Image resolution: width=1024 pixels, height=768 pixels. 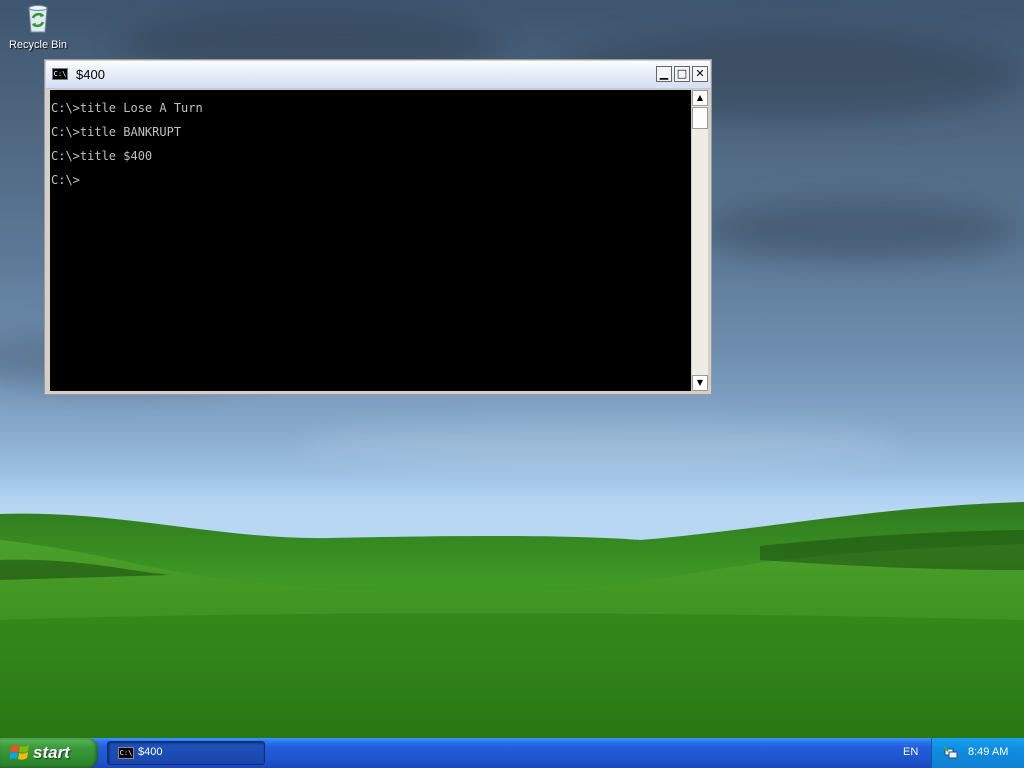 I want to click on desktop-icon-recycle-bin: Recycle Bin, so click(x=38, y=26).